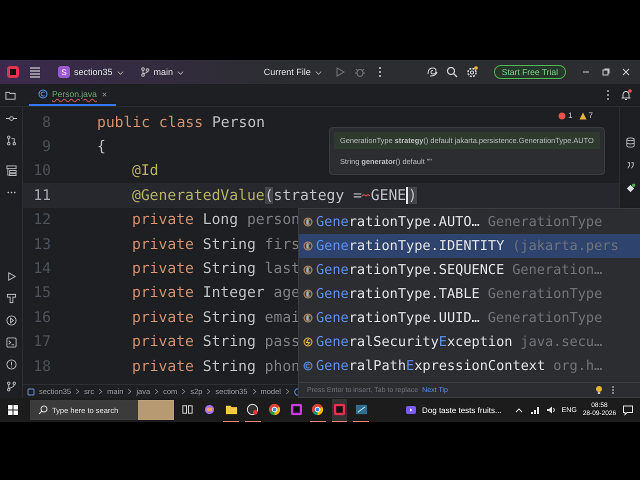 Image resolution: width=640 pixels, height=480 pixels. Describe the element at coordinates (562, 116) in the screenshot. I see `error-icon` at that location.